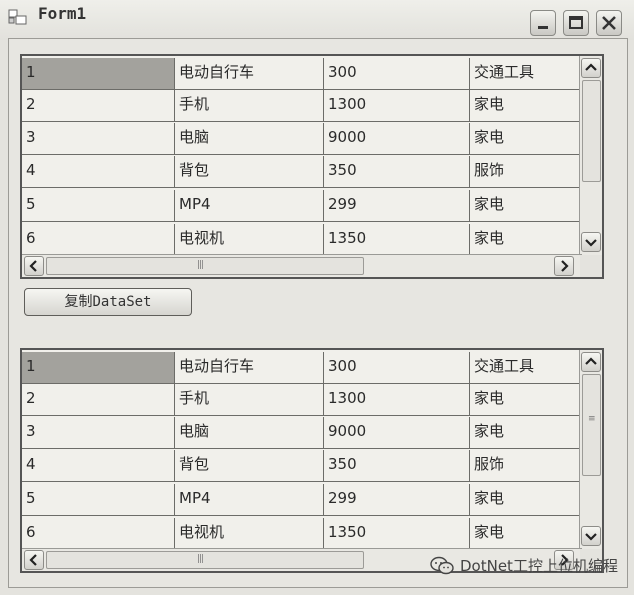 Image resolution: width=634 pixels, height=595 pixels. Describe the element at coordinates (591, 425) in the screenshot. I see `vertical-scroll-thumb: ≡` at that location.